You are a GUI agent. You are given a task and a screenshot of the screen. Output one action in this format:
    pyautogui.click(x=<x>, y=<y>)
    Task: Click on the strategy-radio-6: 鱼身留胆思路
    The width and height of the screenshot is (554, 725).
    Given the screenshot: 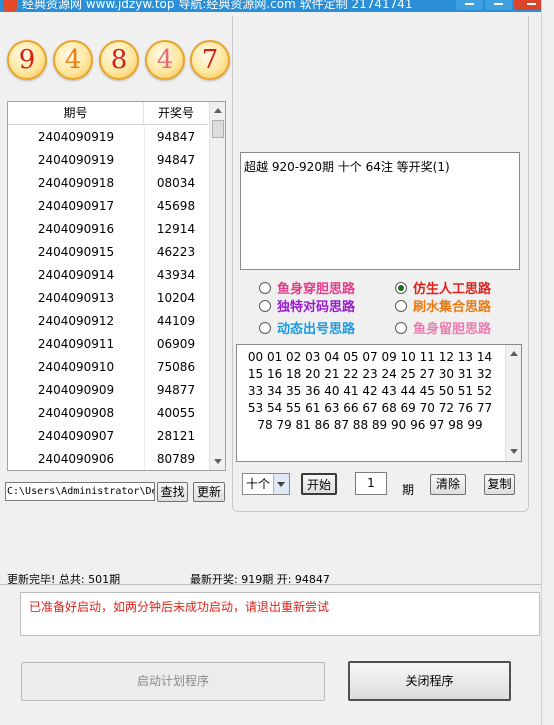 What is the action you would take?
    pyautogui.click(x=443, y=330)
    